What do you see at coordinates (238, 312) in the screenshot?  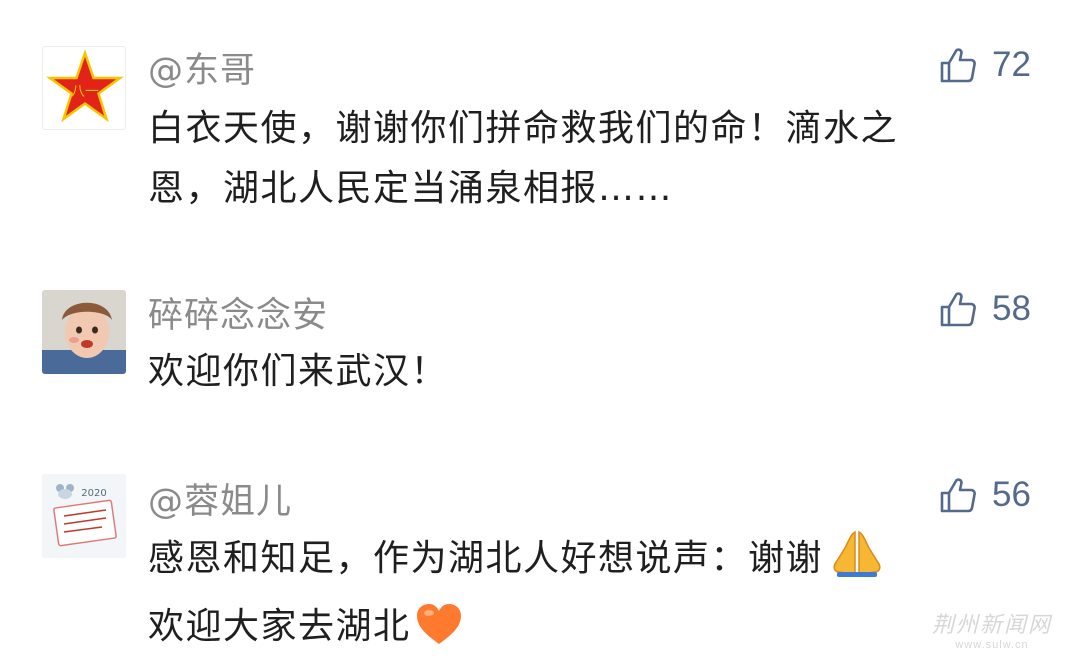 I see `username: 碎碎念念安` at bounding box center [238, 312].